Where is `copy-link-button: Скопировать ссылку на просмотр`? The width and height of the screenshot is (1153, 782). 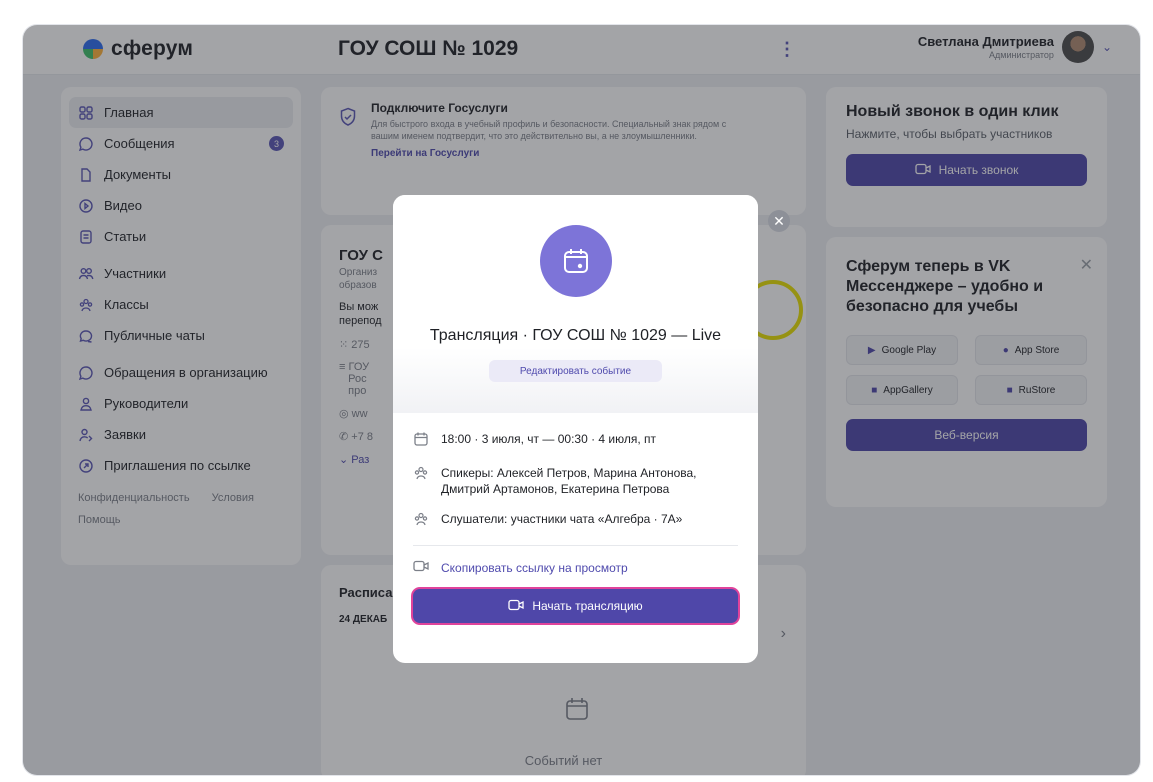
copy-link-button: Скопировать ссылку на просмотр is located at coordinates (575, 567).